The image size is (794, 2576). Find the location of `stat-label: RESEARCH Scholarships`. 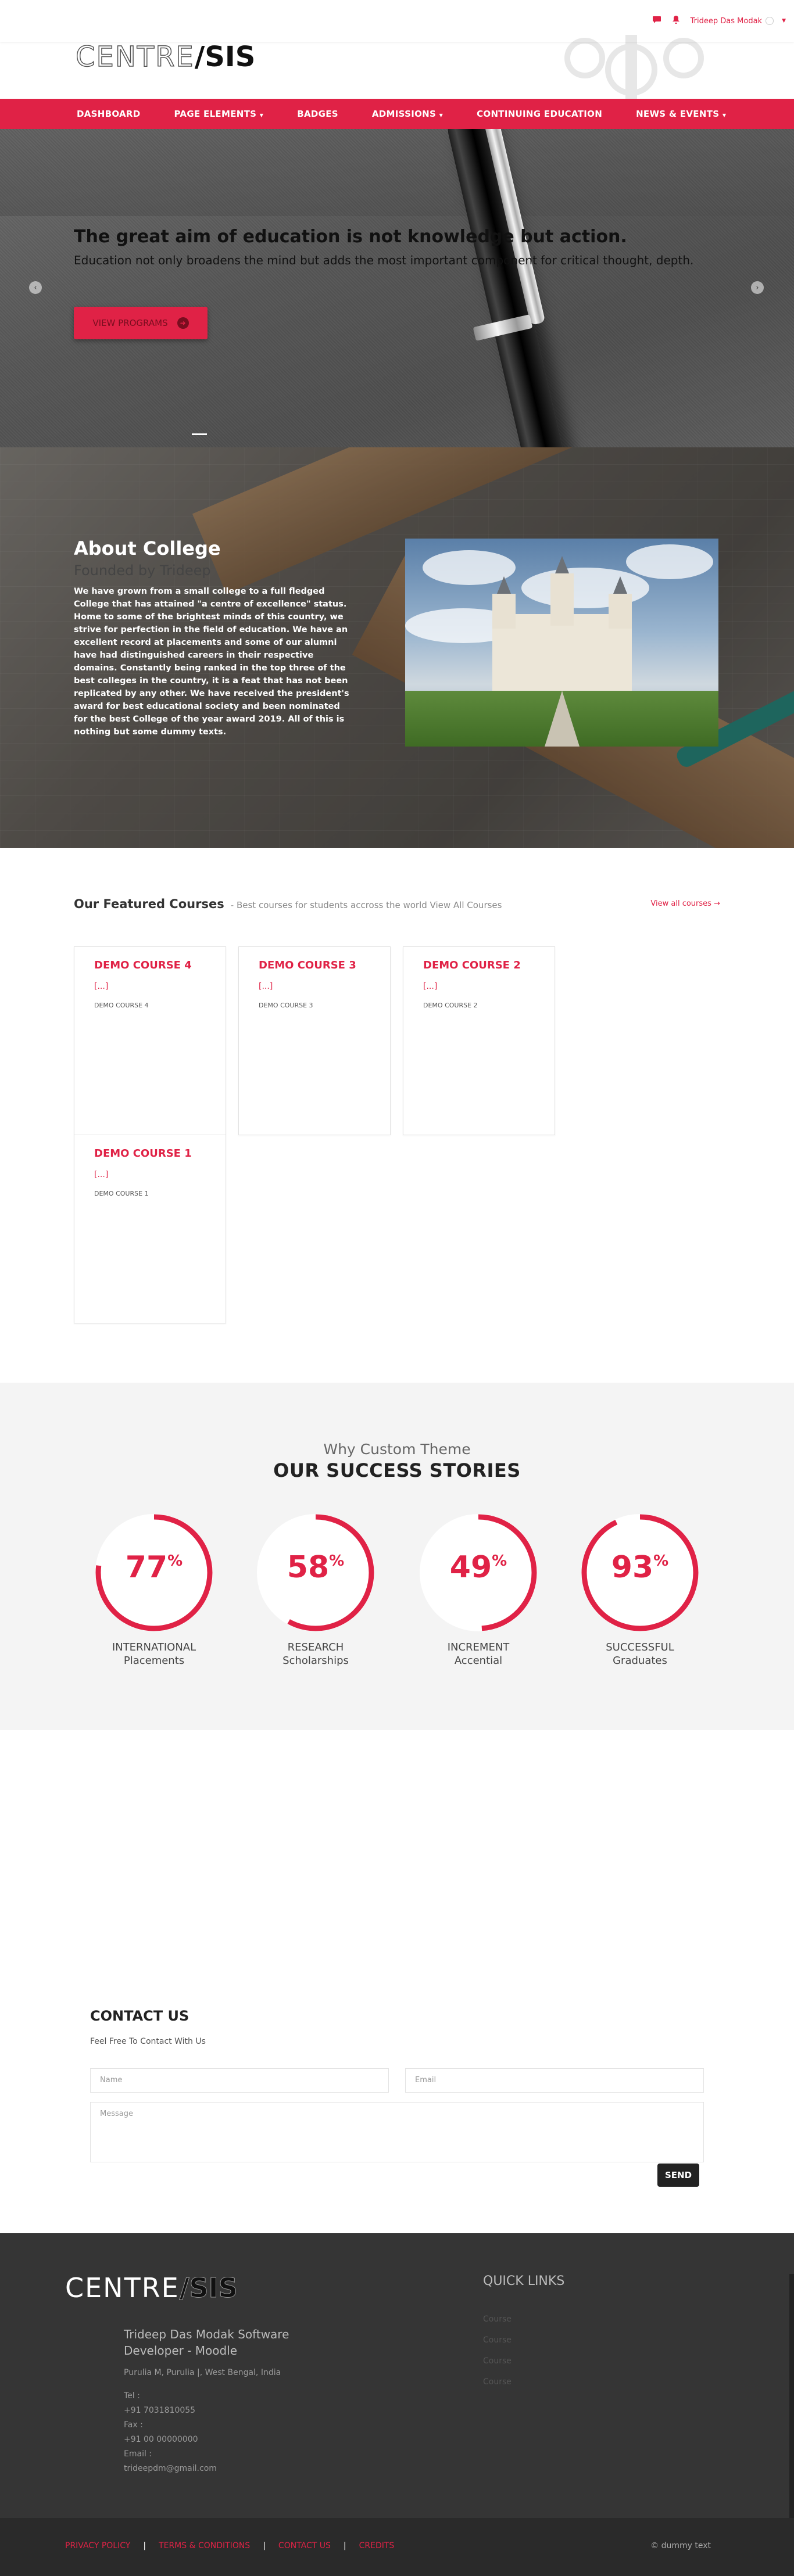

stat-label: RESEARCH Scholarships is located at coordinates (315, 1654).